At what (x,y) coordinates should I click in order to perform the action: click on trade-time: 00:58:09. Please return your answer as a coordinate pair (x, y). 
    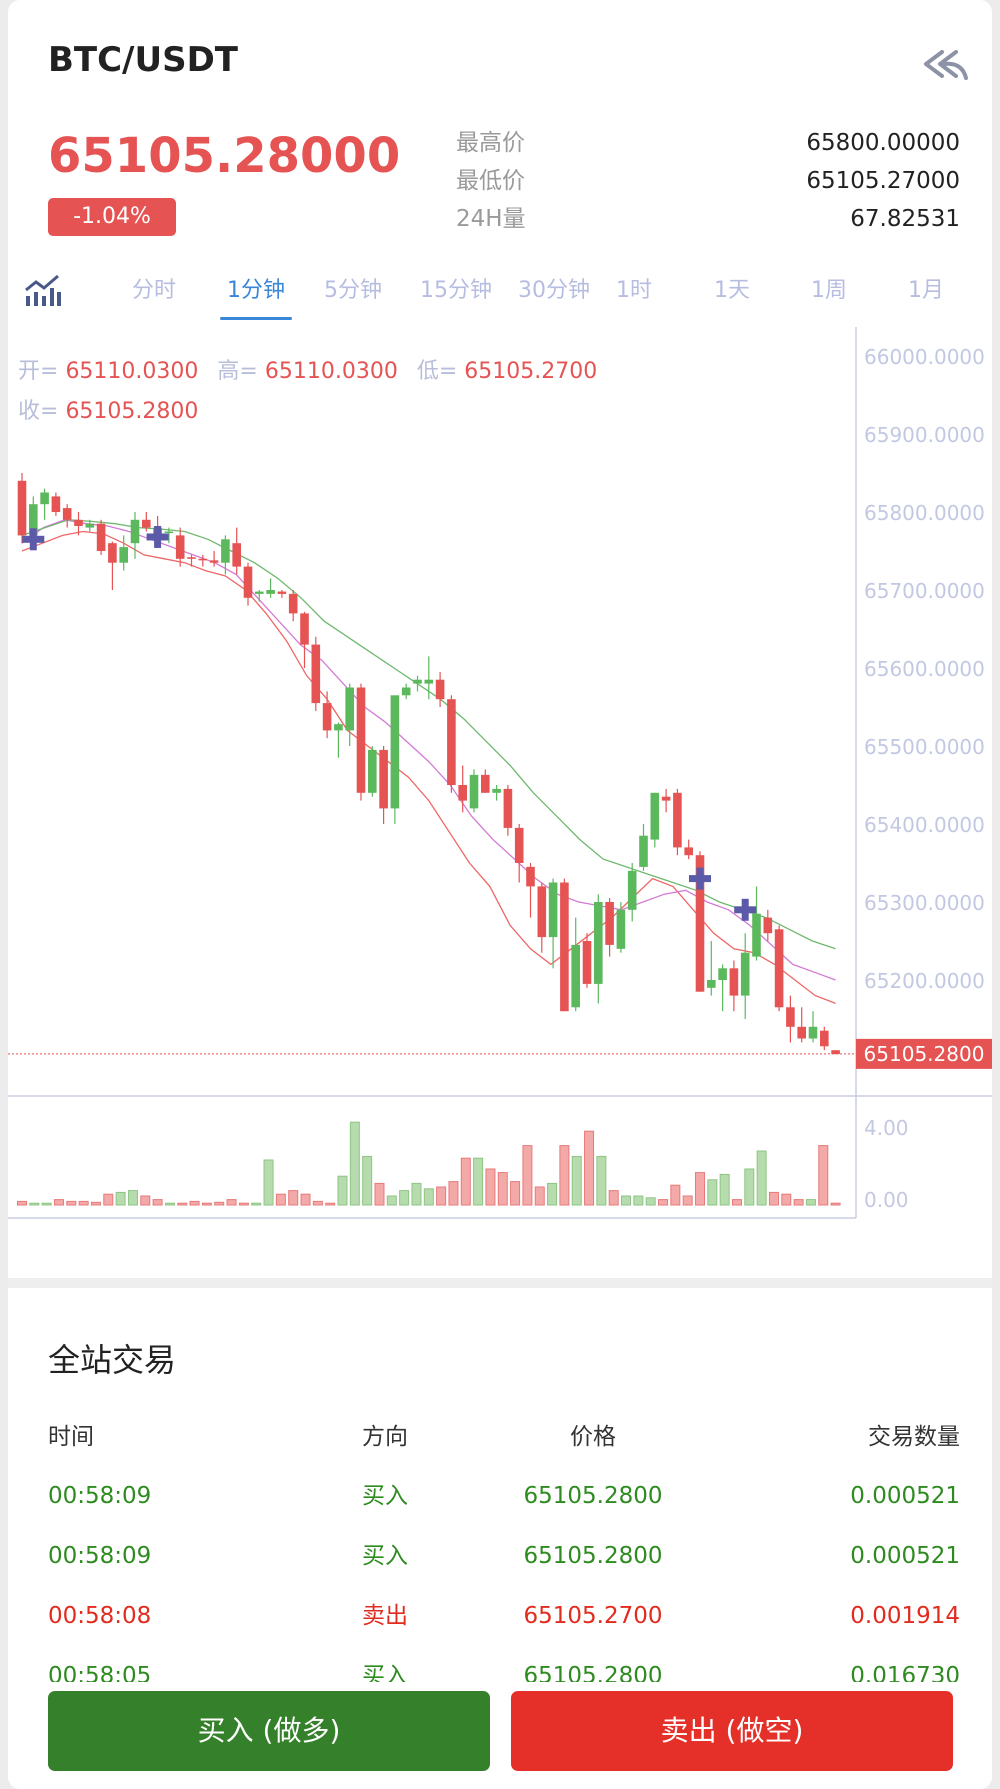
    Looking at the image, I should click on (100, 1496).